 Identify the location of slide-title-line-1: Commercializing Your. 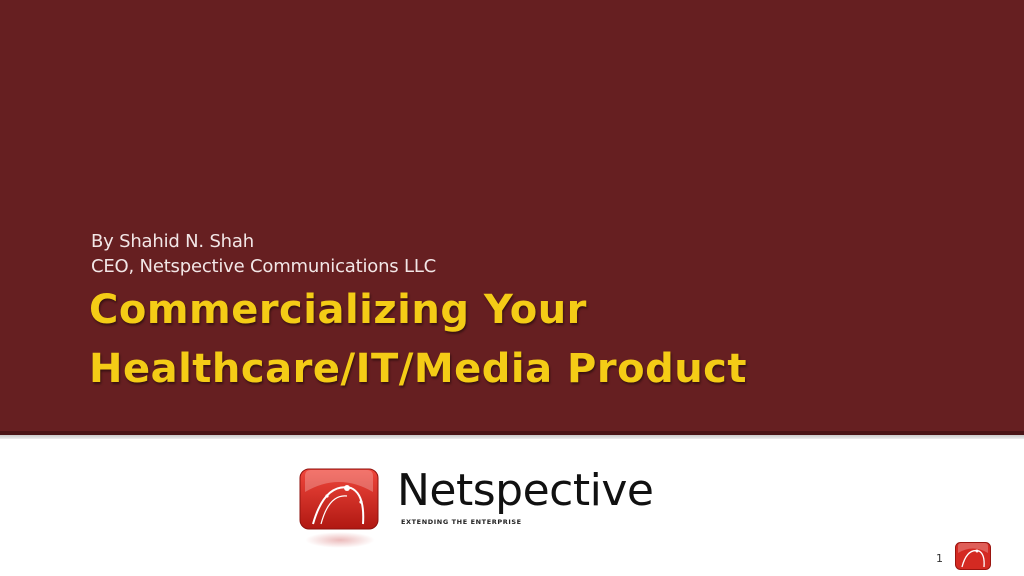
(338, 310).